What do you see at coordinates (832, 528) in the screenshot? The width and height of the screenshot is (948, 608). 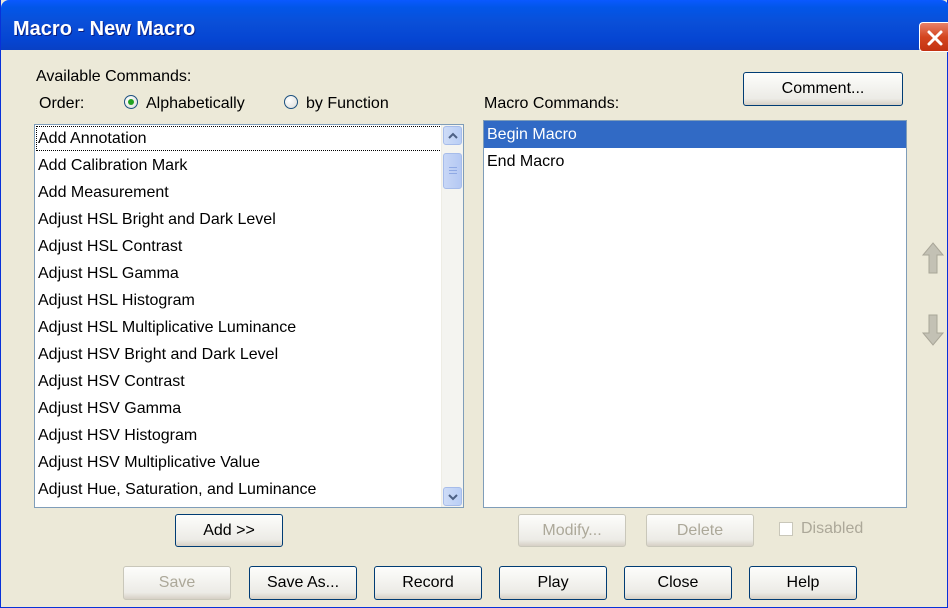 I see `disabled-checkbox-label: Disabled` at bounding box center [832, 528].